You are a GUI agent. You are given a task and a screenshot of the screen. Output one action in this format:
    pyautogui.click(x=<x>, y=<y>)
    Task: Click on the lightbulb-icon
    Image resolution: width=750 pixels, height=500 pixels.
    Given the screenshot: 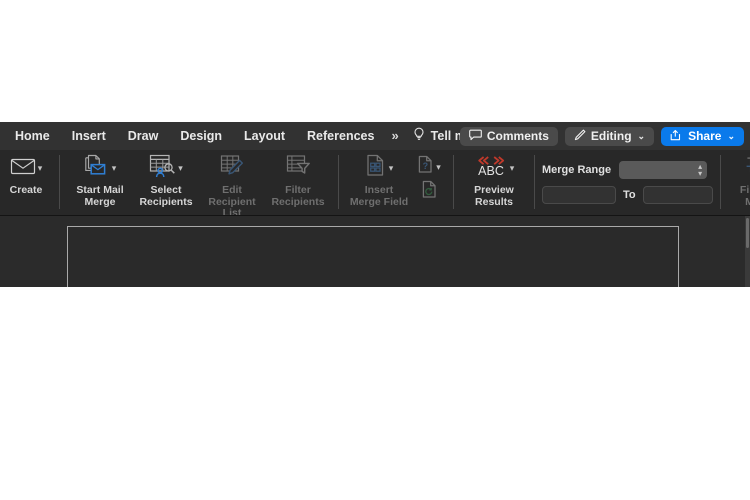 What is the action you would take?
    pyautogui.click(x=419, y=136)
    